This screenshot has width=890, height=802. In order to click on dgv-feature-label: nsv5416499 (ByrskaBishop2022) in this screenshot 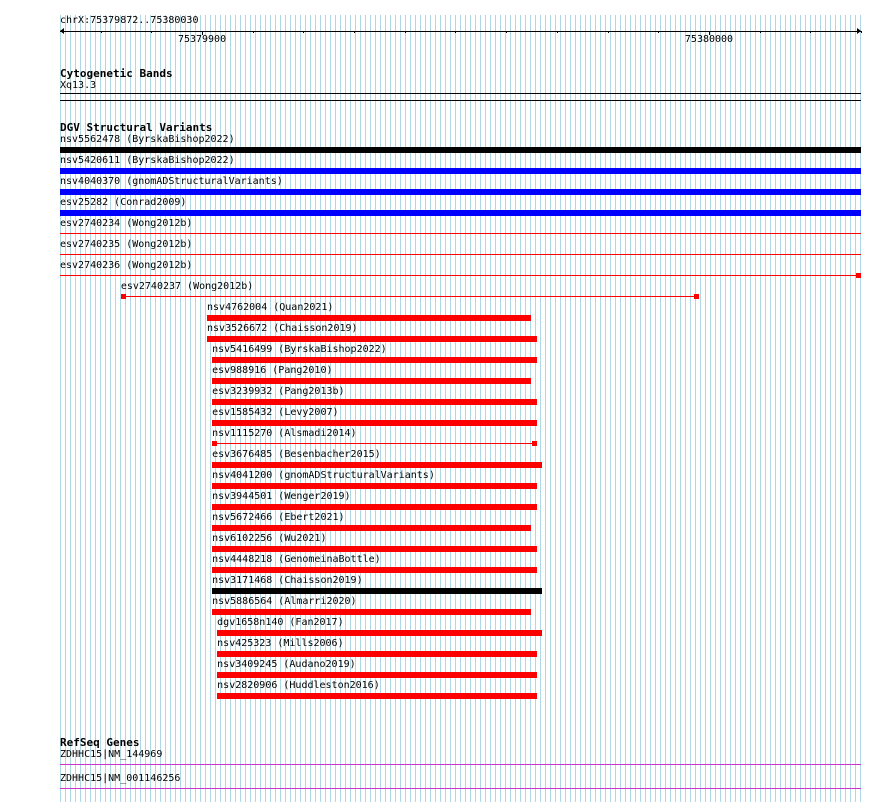, I will do `click(299, 349)`.